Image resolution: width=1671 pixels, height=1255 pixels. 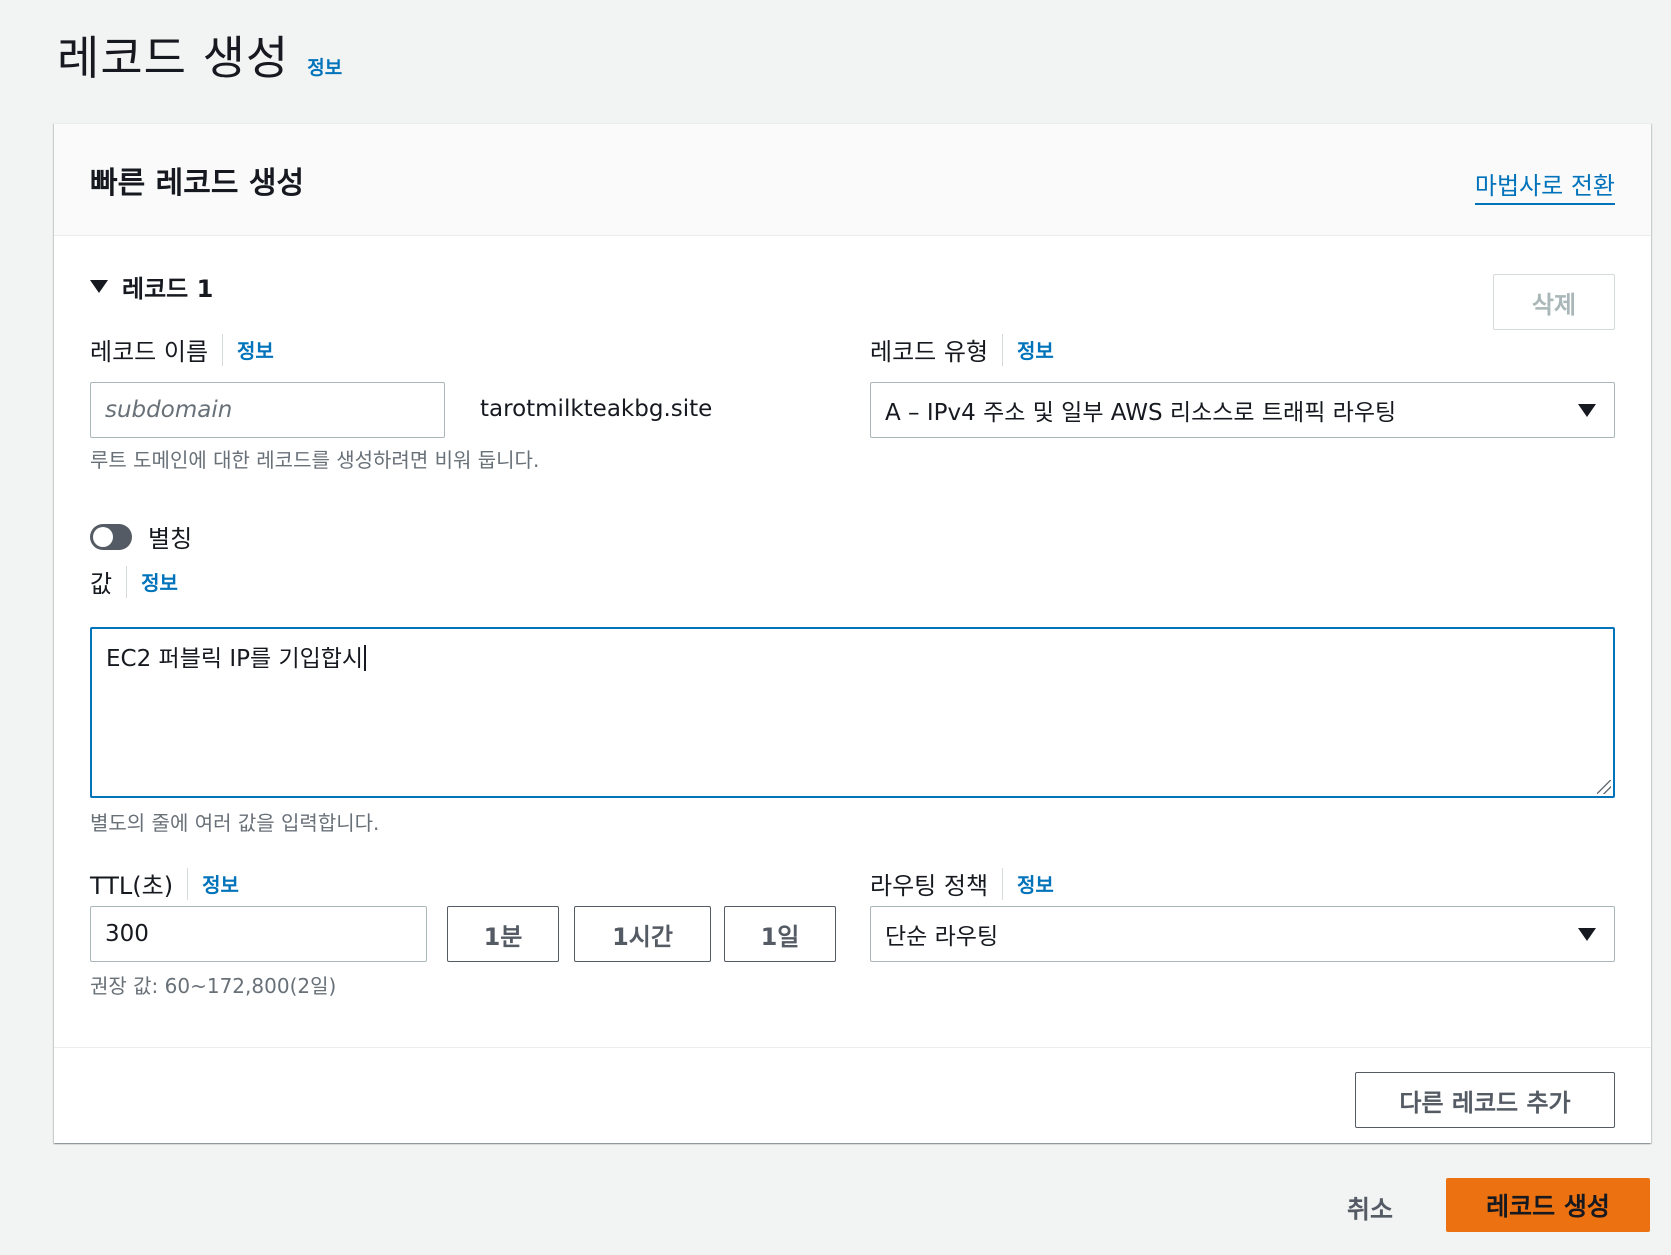 I want to click on record-type-selected: A – IPv4 주소 및 일부 AWS 리소스로 트래픽 라우팅, so click(x=1141, y=413).